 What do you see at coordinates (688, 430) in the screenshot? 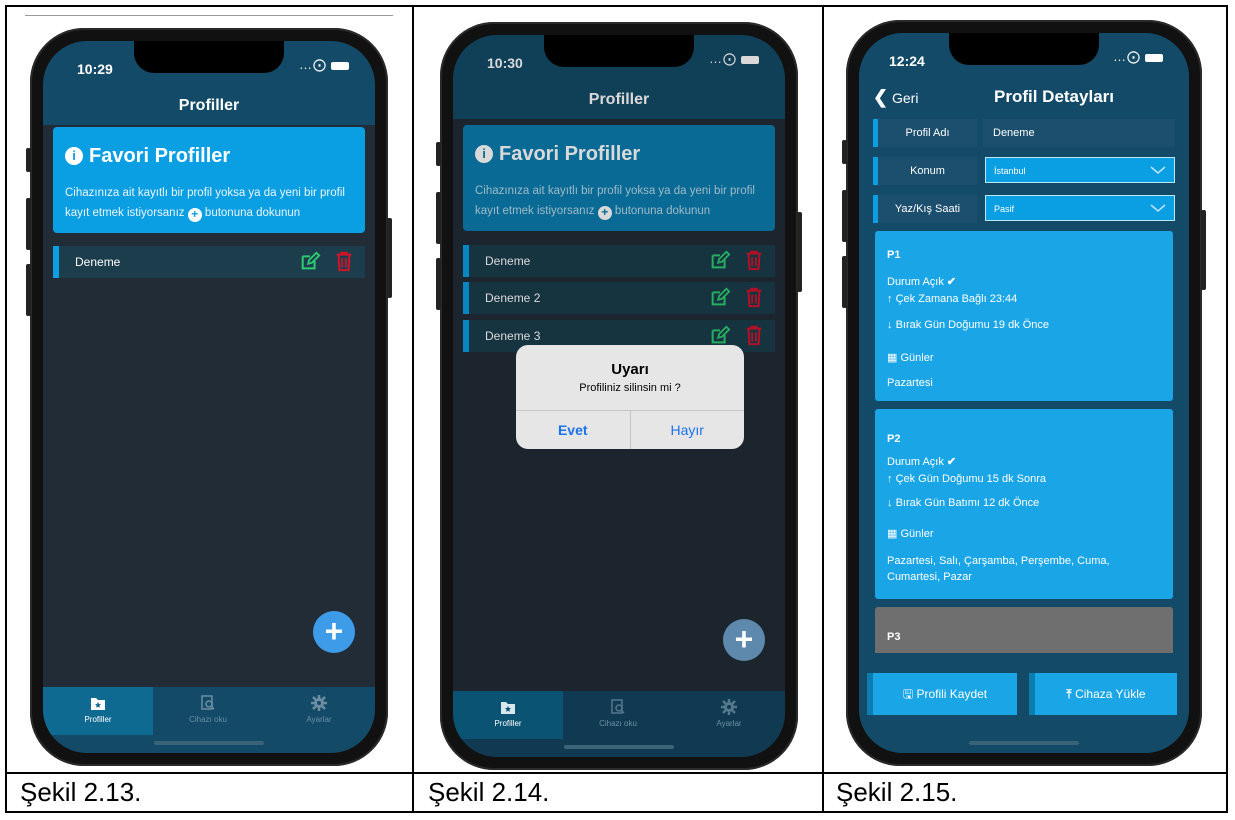
I see `cancel-button: Hayır` at bounding box center [688, 430].